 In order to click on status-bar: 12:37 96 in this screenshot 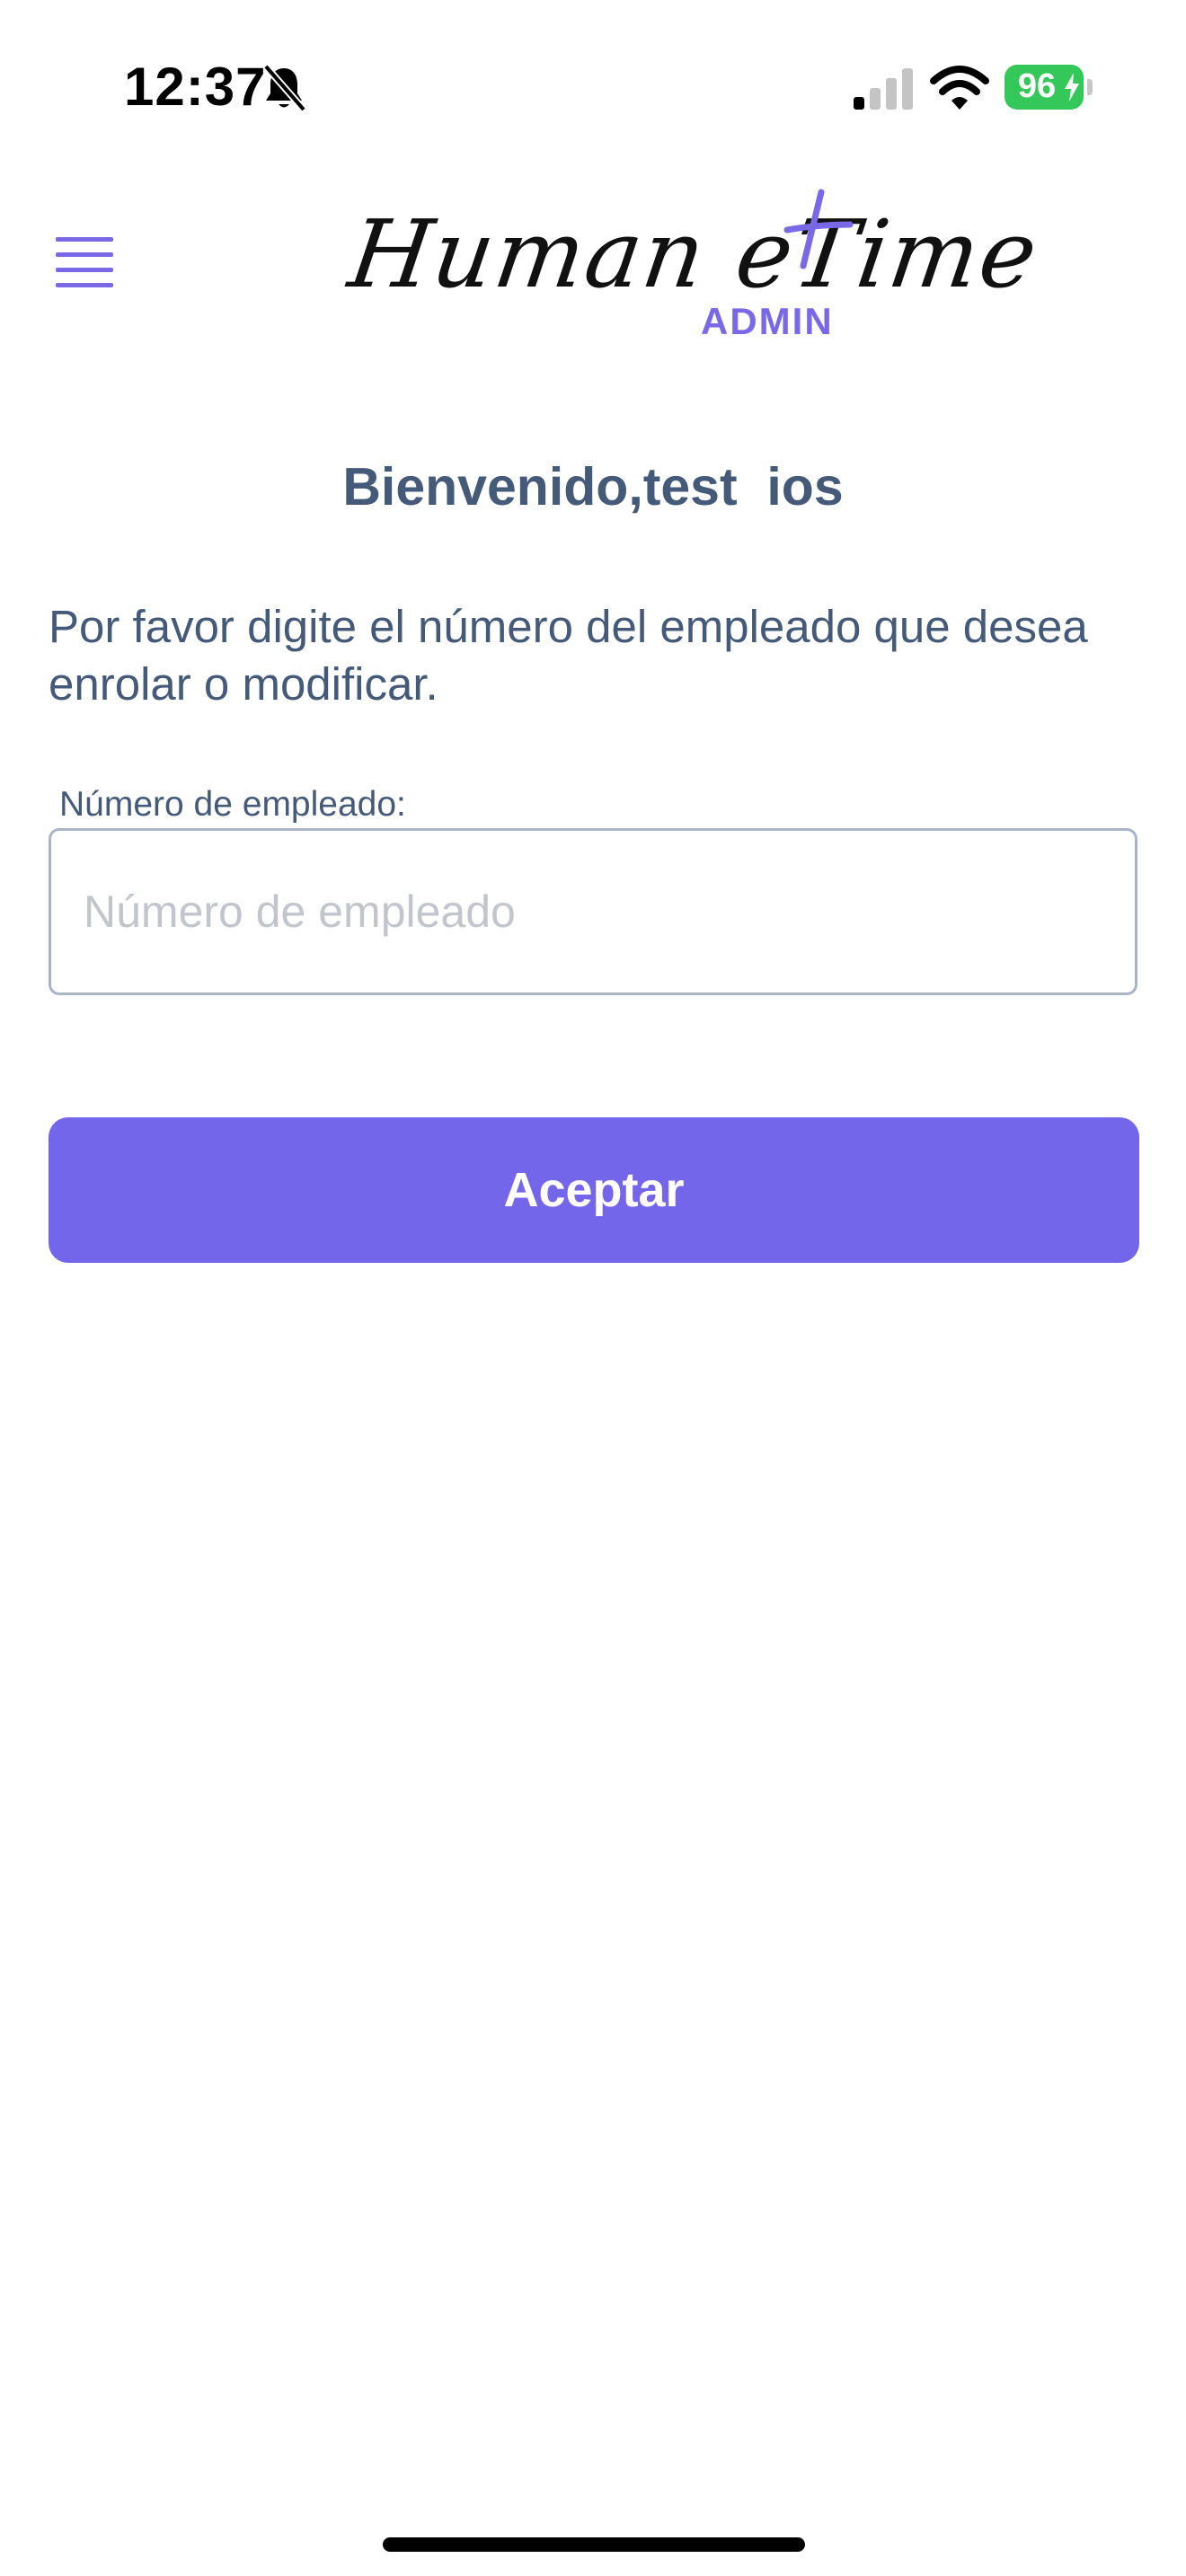, I will do `click(593, 85)`.